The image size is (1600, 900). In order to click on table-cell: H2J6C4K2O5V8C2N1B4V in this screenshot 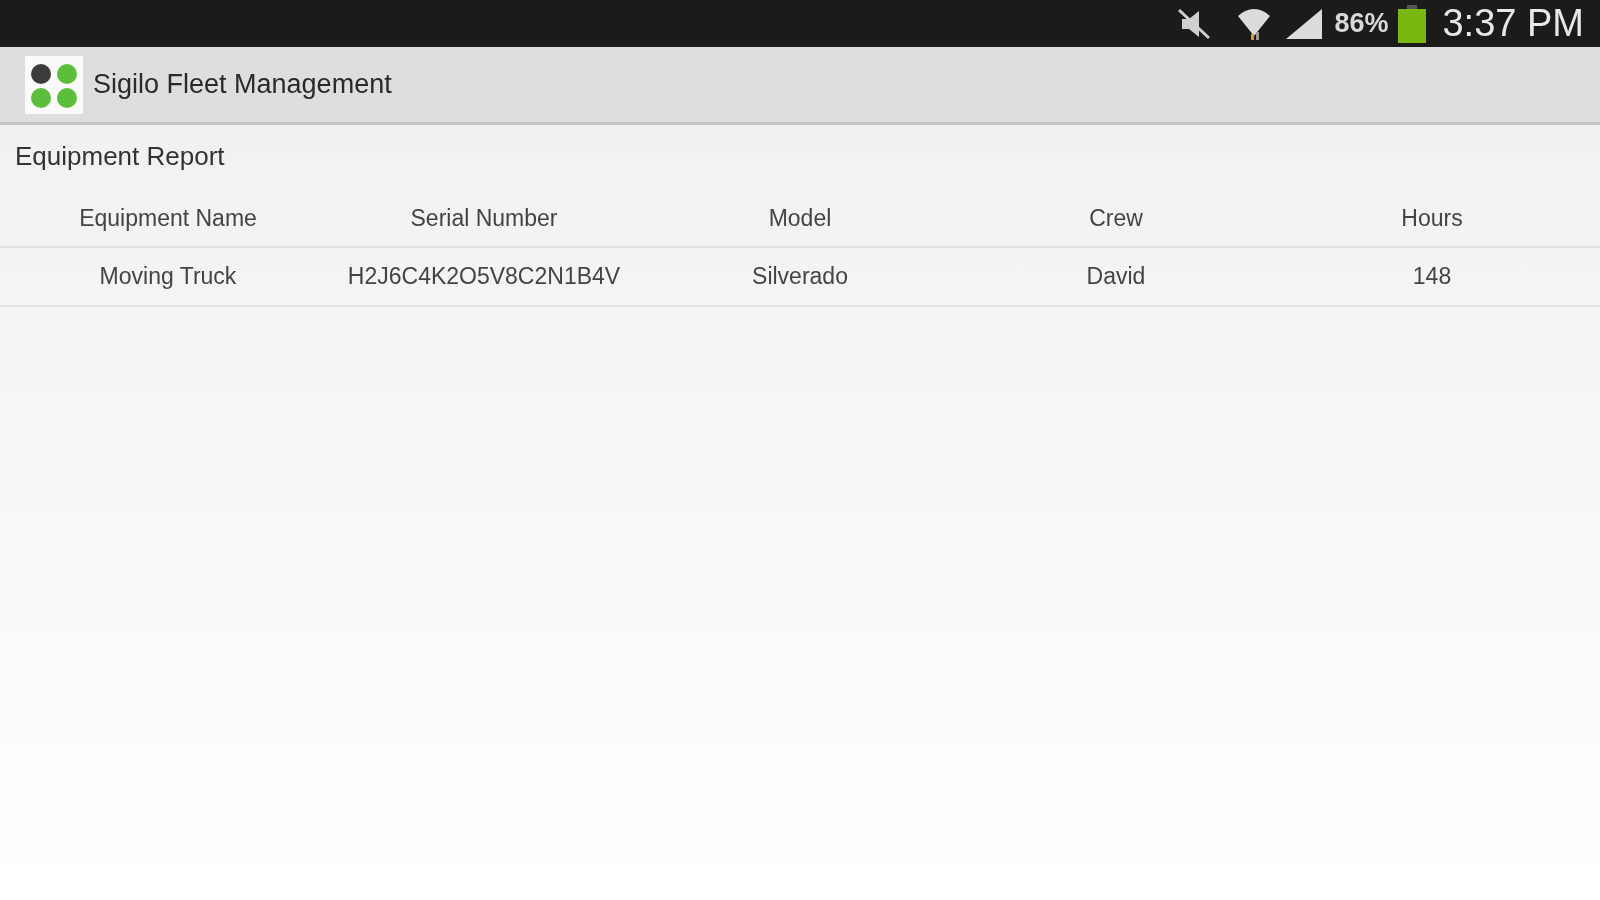, I will do `click(484, 276)`.